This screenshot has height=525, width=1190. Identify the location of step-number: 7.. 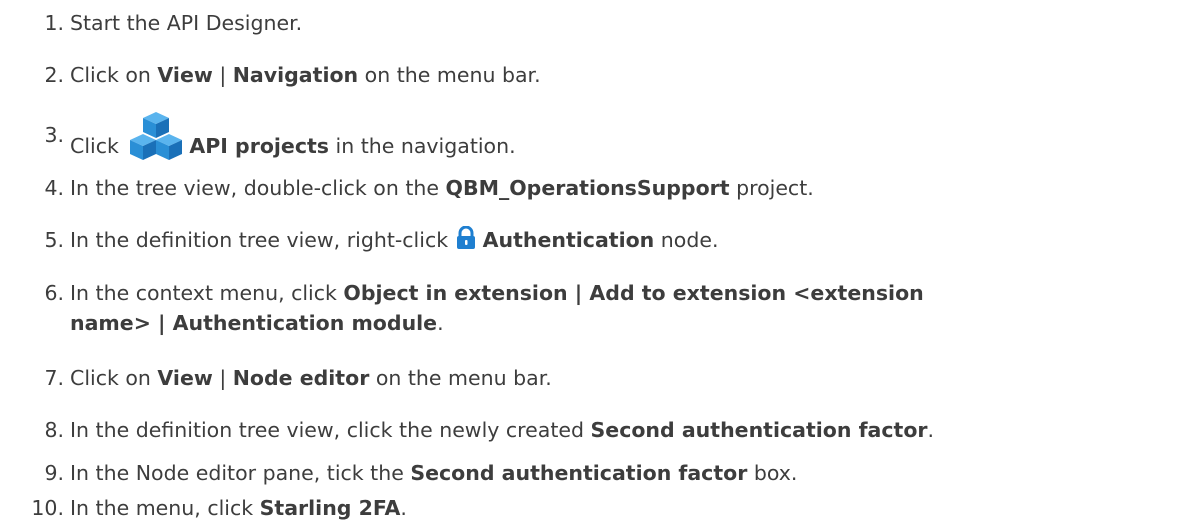
(54, 378).